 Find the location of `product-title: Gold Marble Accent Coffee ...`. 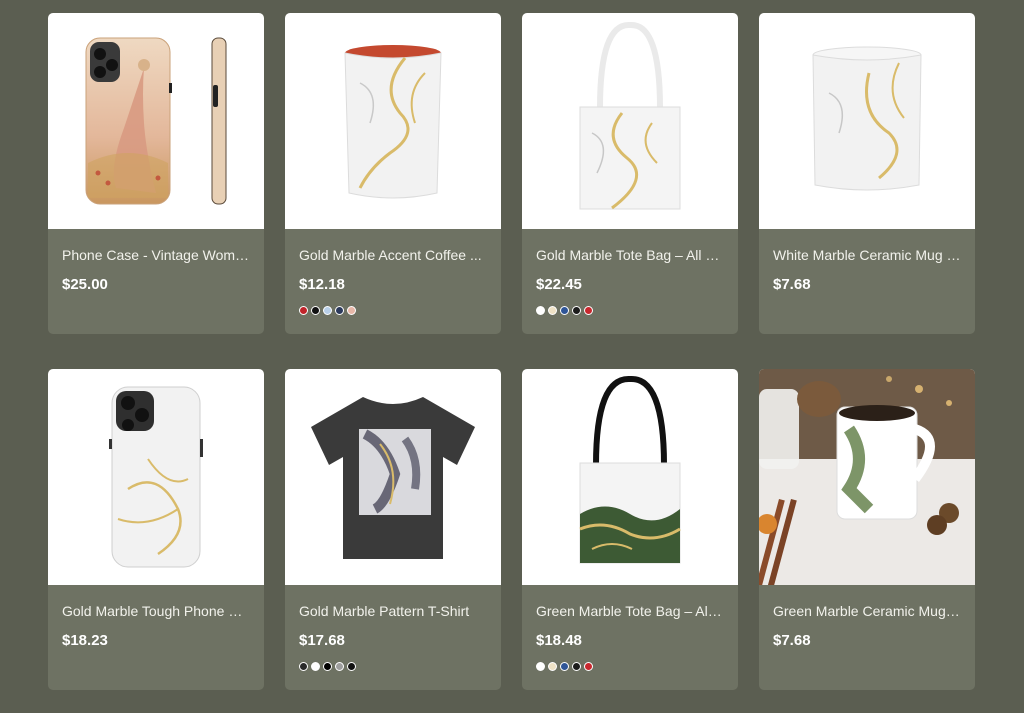

product-title: Gold Marble Accent Coffee ... is located at coordinates (393, 255).